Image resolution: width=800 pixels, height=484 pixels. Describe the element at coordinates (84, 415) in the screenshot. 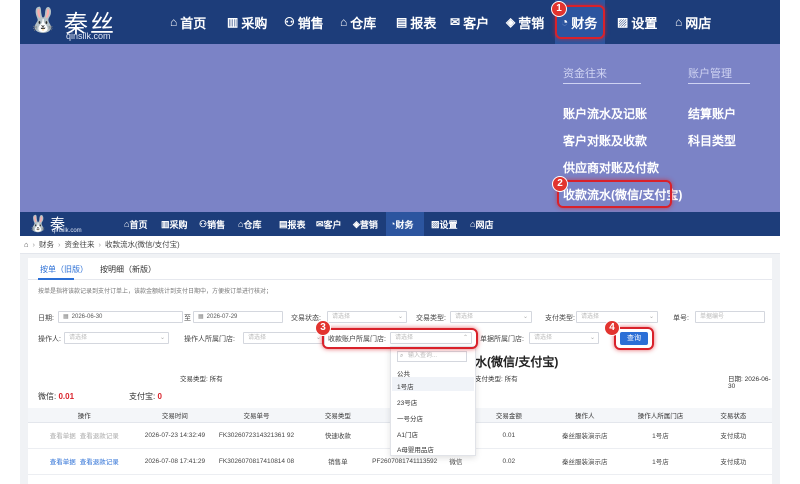

I see `col-header: 操作` at that location.